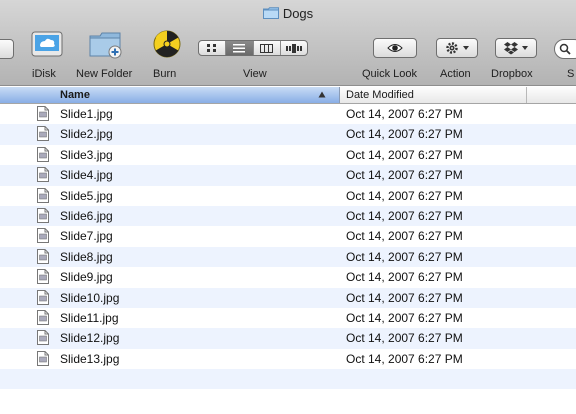 Image resolution: width=576 pixels, height=414 pixels. I want to click on dropbox-icon, so click(510, 48).